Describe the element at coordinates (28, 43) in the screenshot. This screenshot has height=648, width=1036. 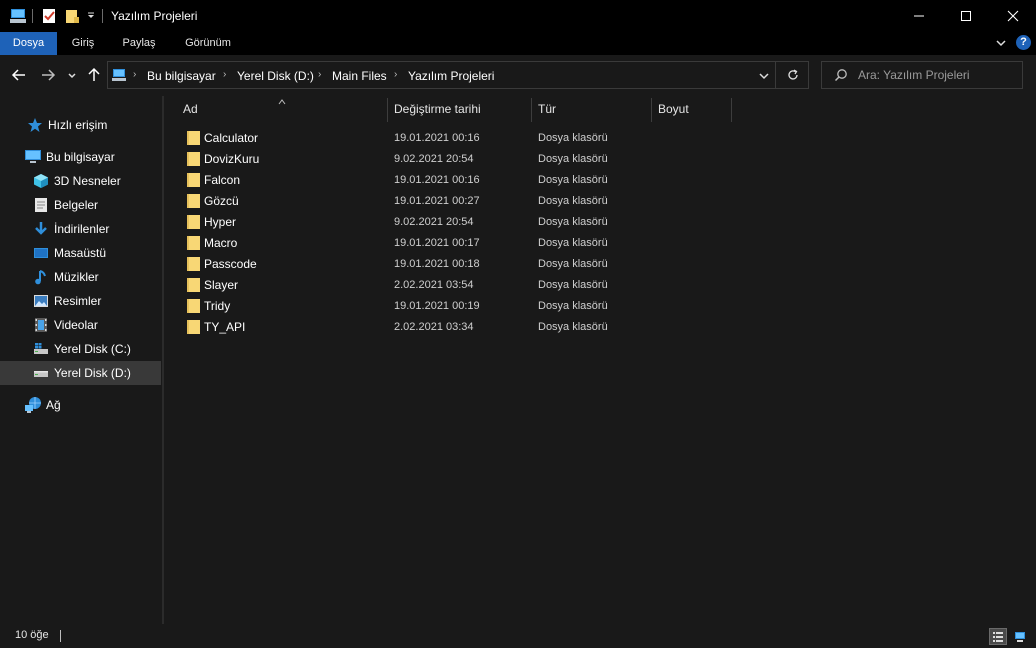
I see `tab-file: Dosya` at that location.